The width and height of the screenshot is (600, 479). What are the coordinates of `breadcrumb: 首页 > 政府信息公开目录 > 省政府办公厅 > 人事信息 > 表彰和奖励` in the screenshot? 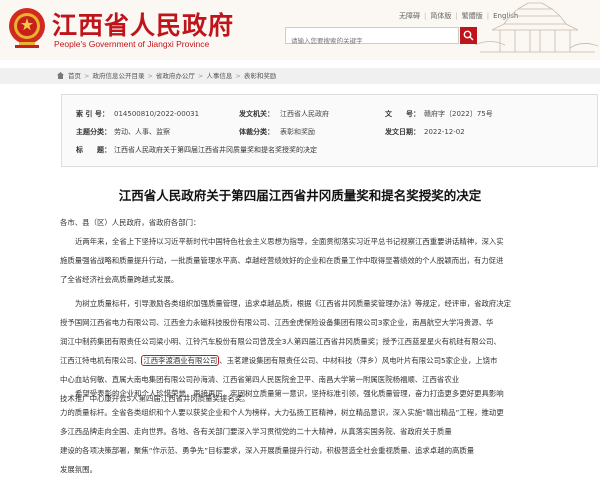 It's located at (300, 76).